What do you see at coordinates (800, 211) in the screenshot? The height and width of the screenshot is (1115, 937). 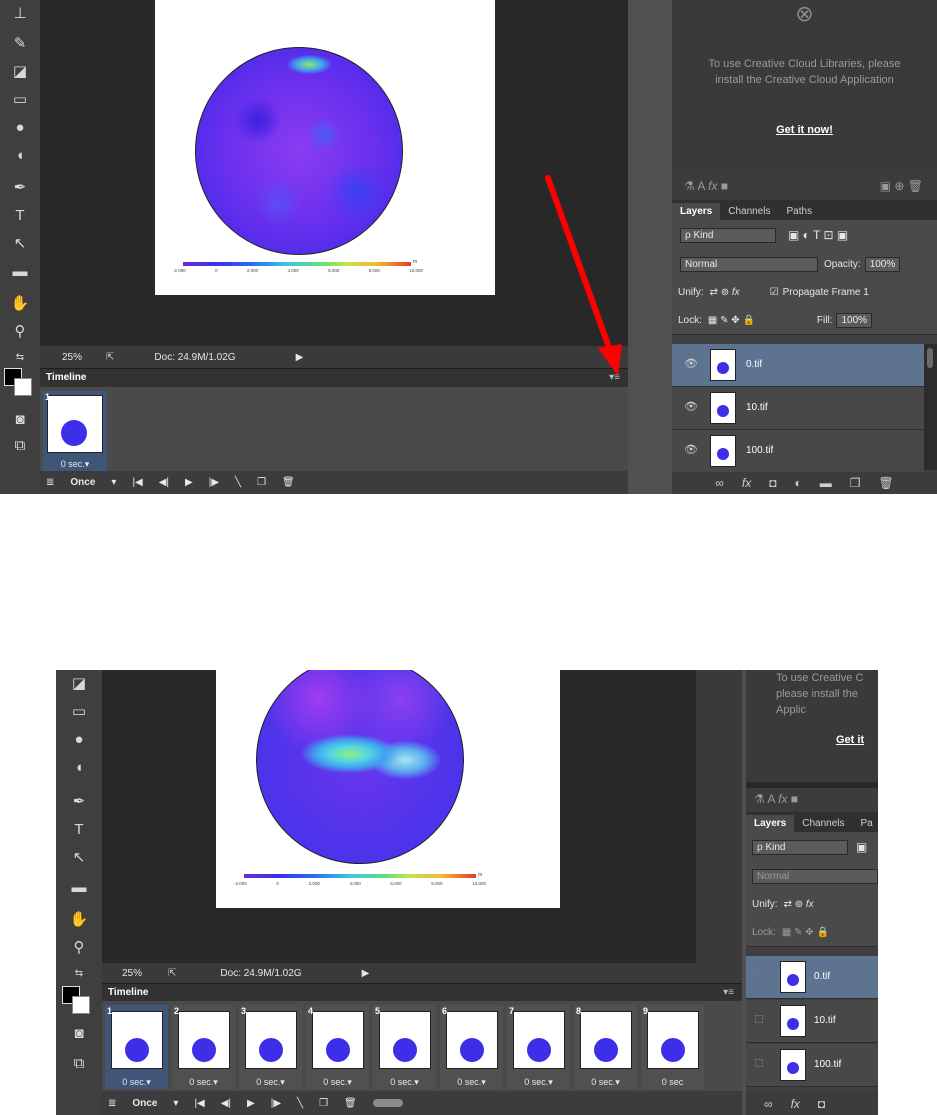 I see `tab-paths: Paths` at bounding box center [800, 211].